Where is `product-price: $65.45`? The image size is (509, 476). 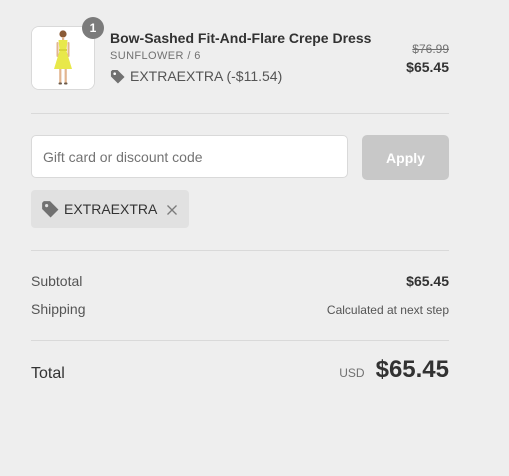 product-price: $65.45 is located at coordinates (427, 67).